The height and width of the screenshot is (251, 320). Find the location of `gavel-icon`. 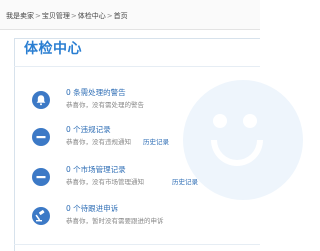

gavel-icon is located at coordinates (41, 216).